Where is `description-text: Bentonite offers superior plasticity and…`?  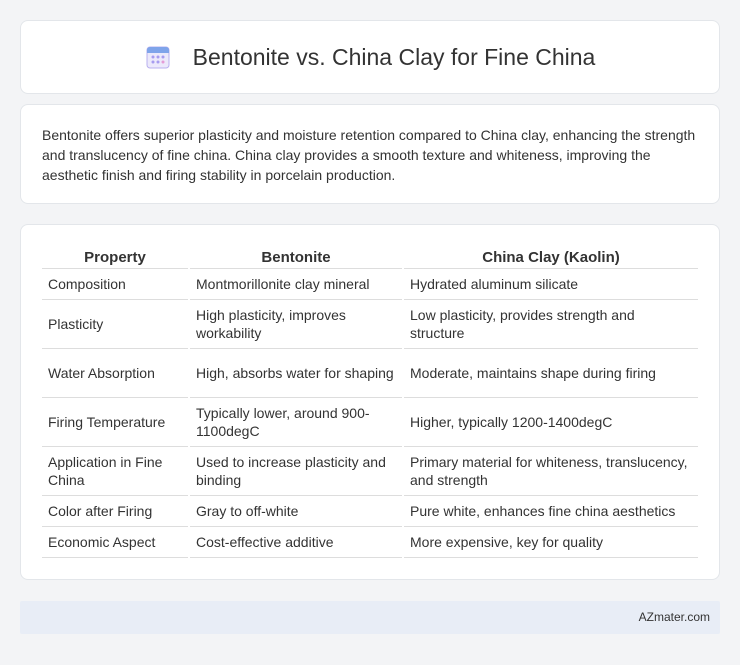
description-text: Bentonite offers superior plasticity and… is located at coordinates (369, 155).